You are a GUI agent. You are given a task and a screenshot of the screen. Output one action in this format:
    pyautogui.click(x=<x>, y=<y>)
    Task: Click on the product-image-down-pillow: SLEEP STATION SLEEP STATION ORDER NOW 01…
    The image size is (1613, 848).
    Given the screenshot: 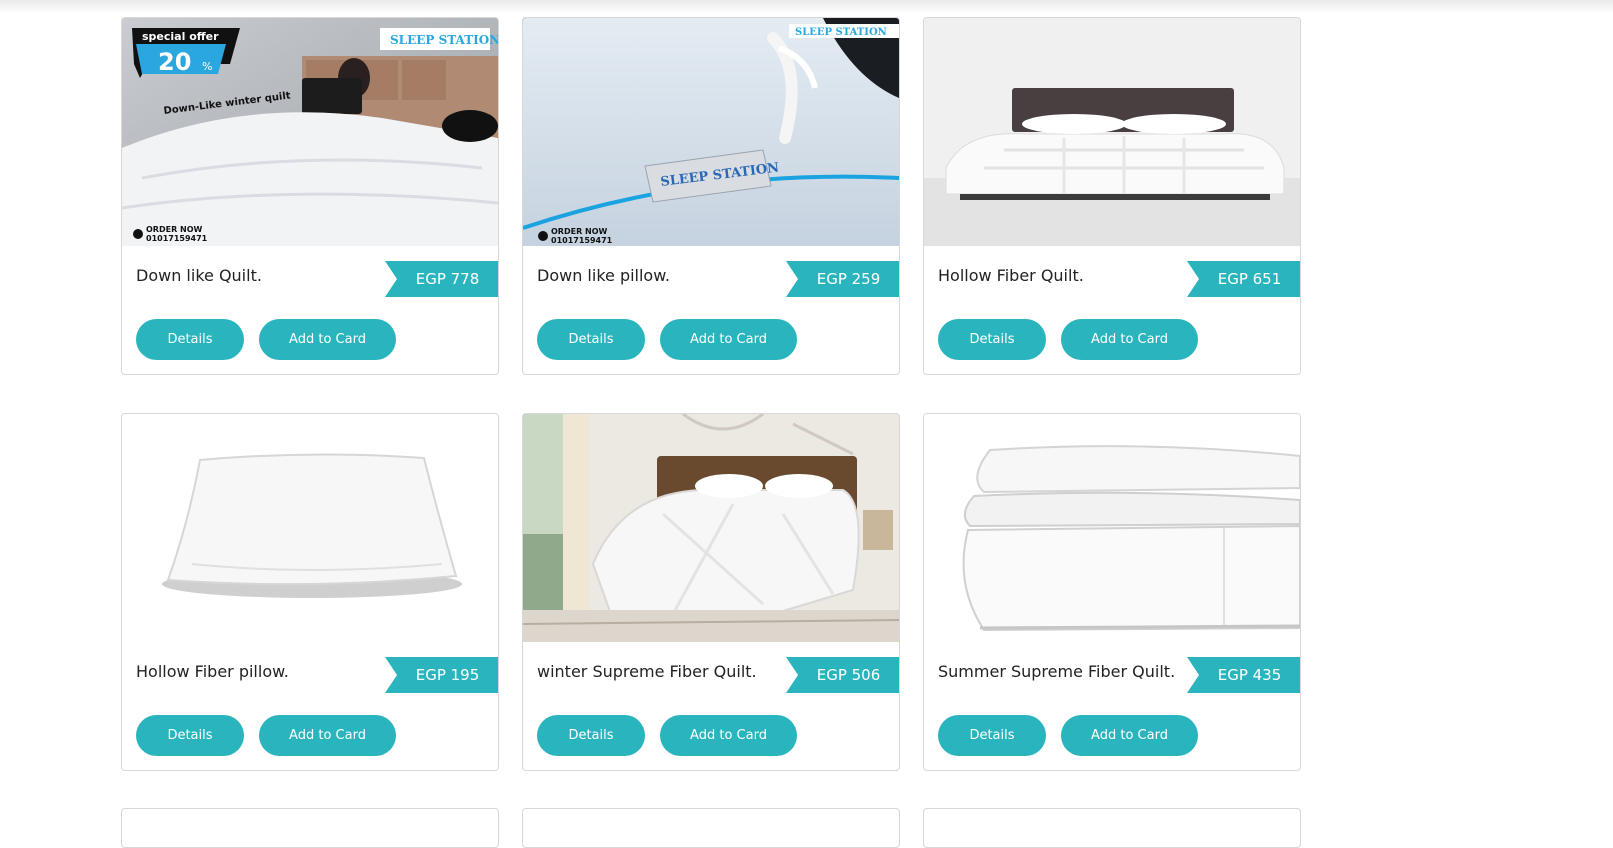 What is the action you would take?
    pyautogui.click(x=711, y=132)
    